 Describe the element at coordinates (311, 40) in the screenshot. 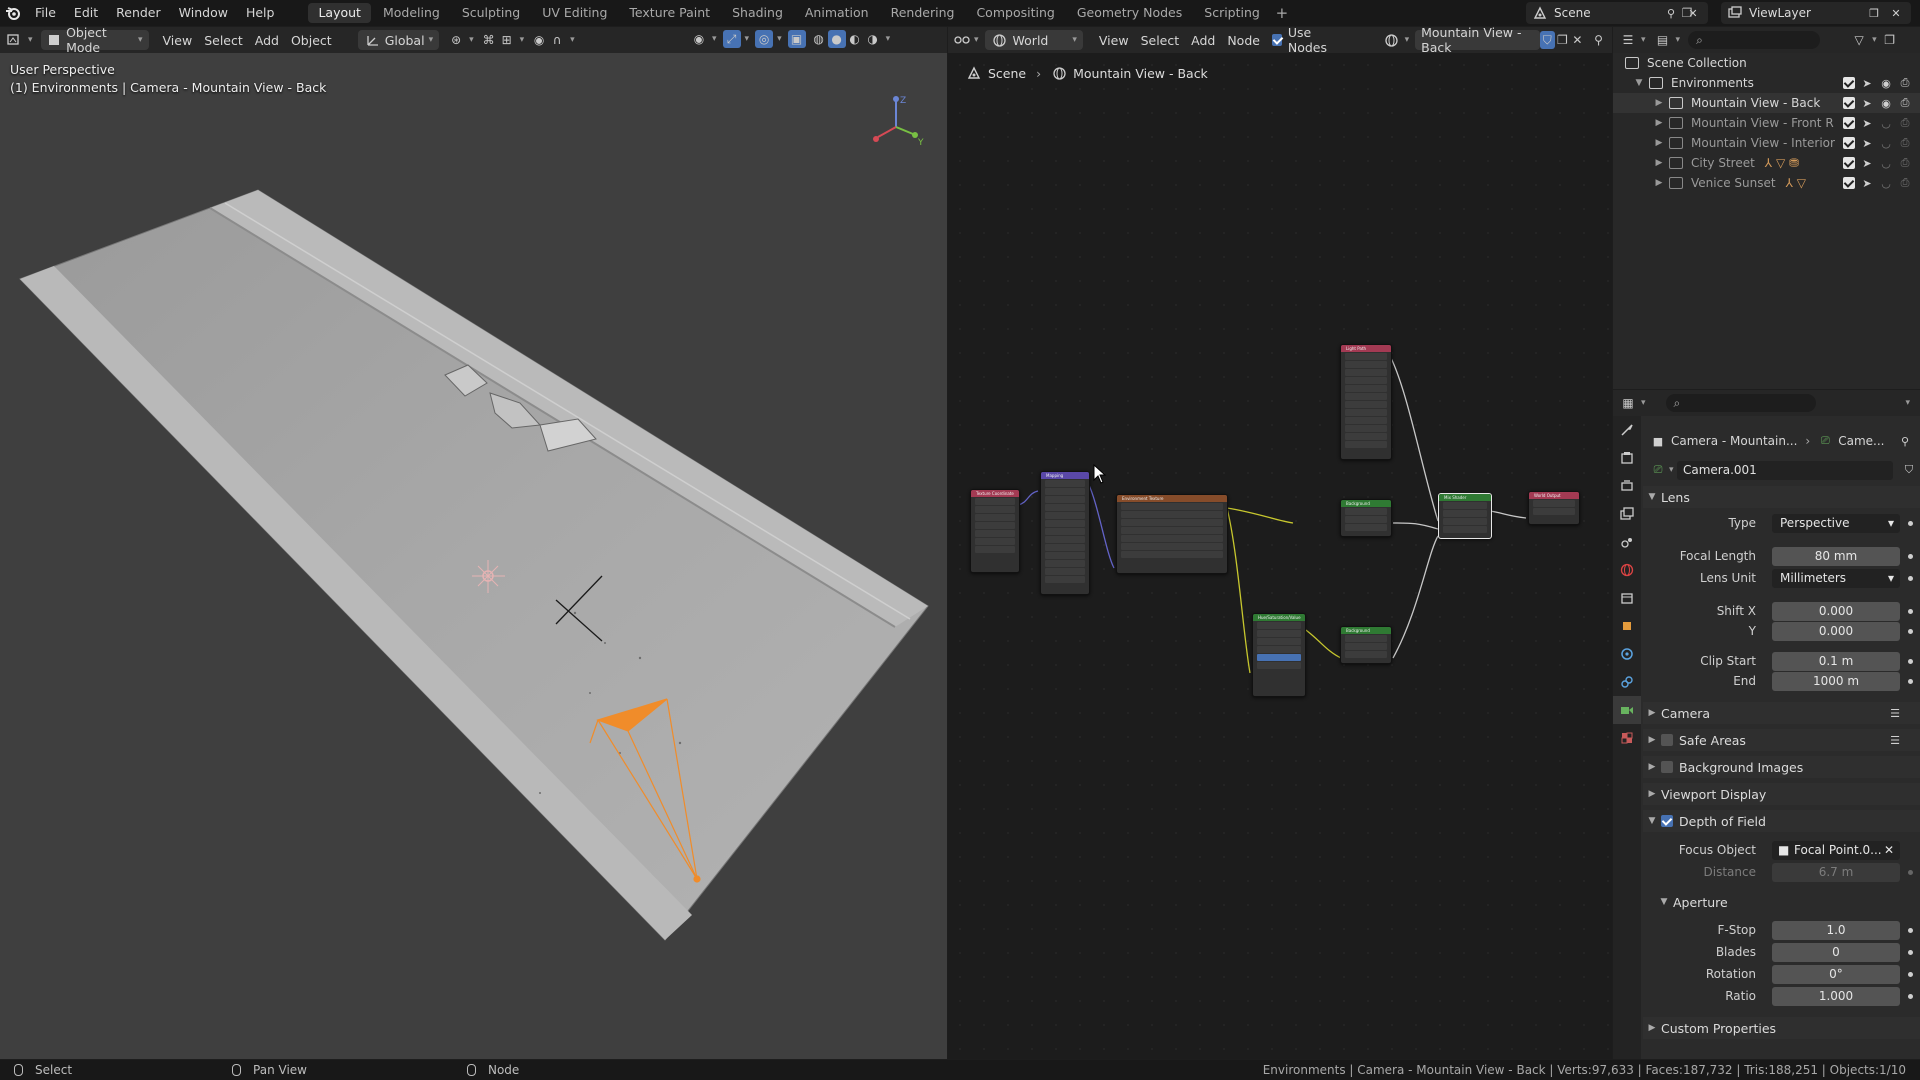

I see `viewport-menu-object: Object` at that location.